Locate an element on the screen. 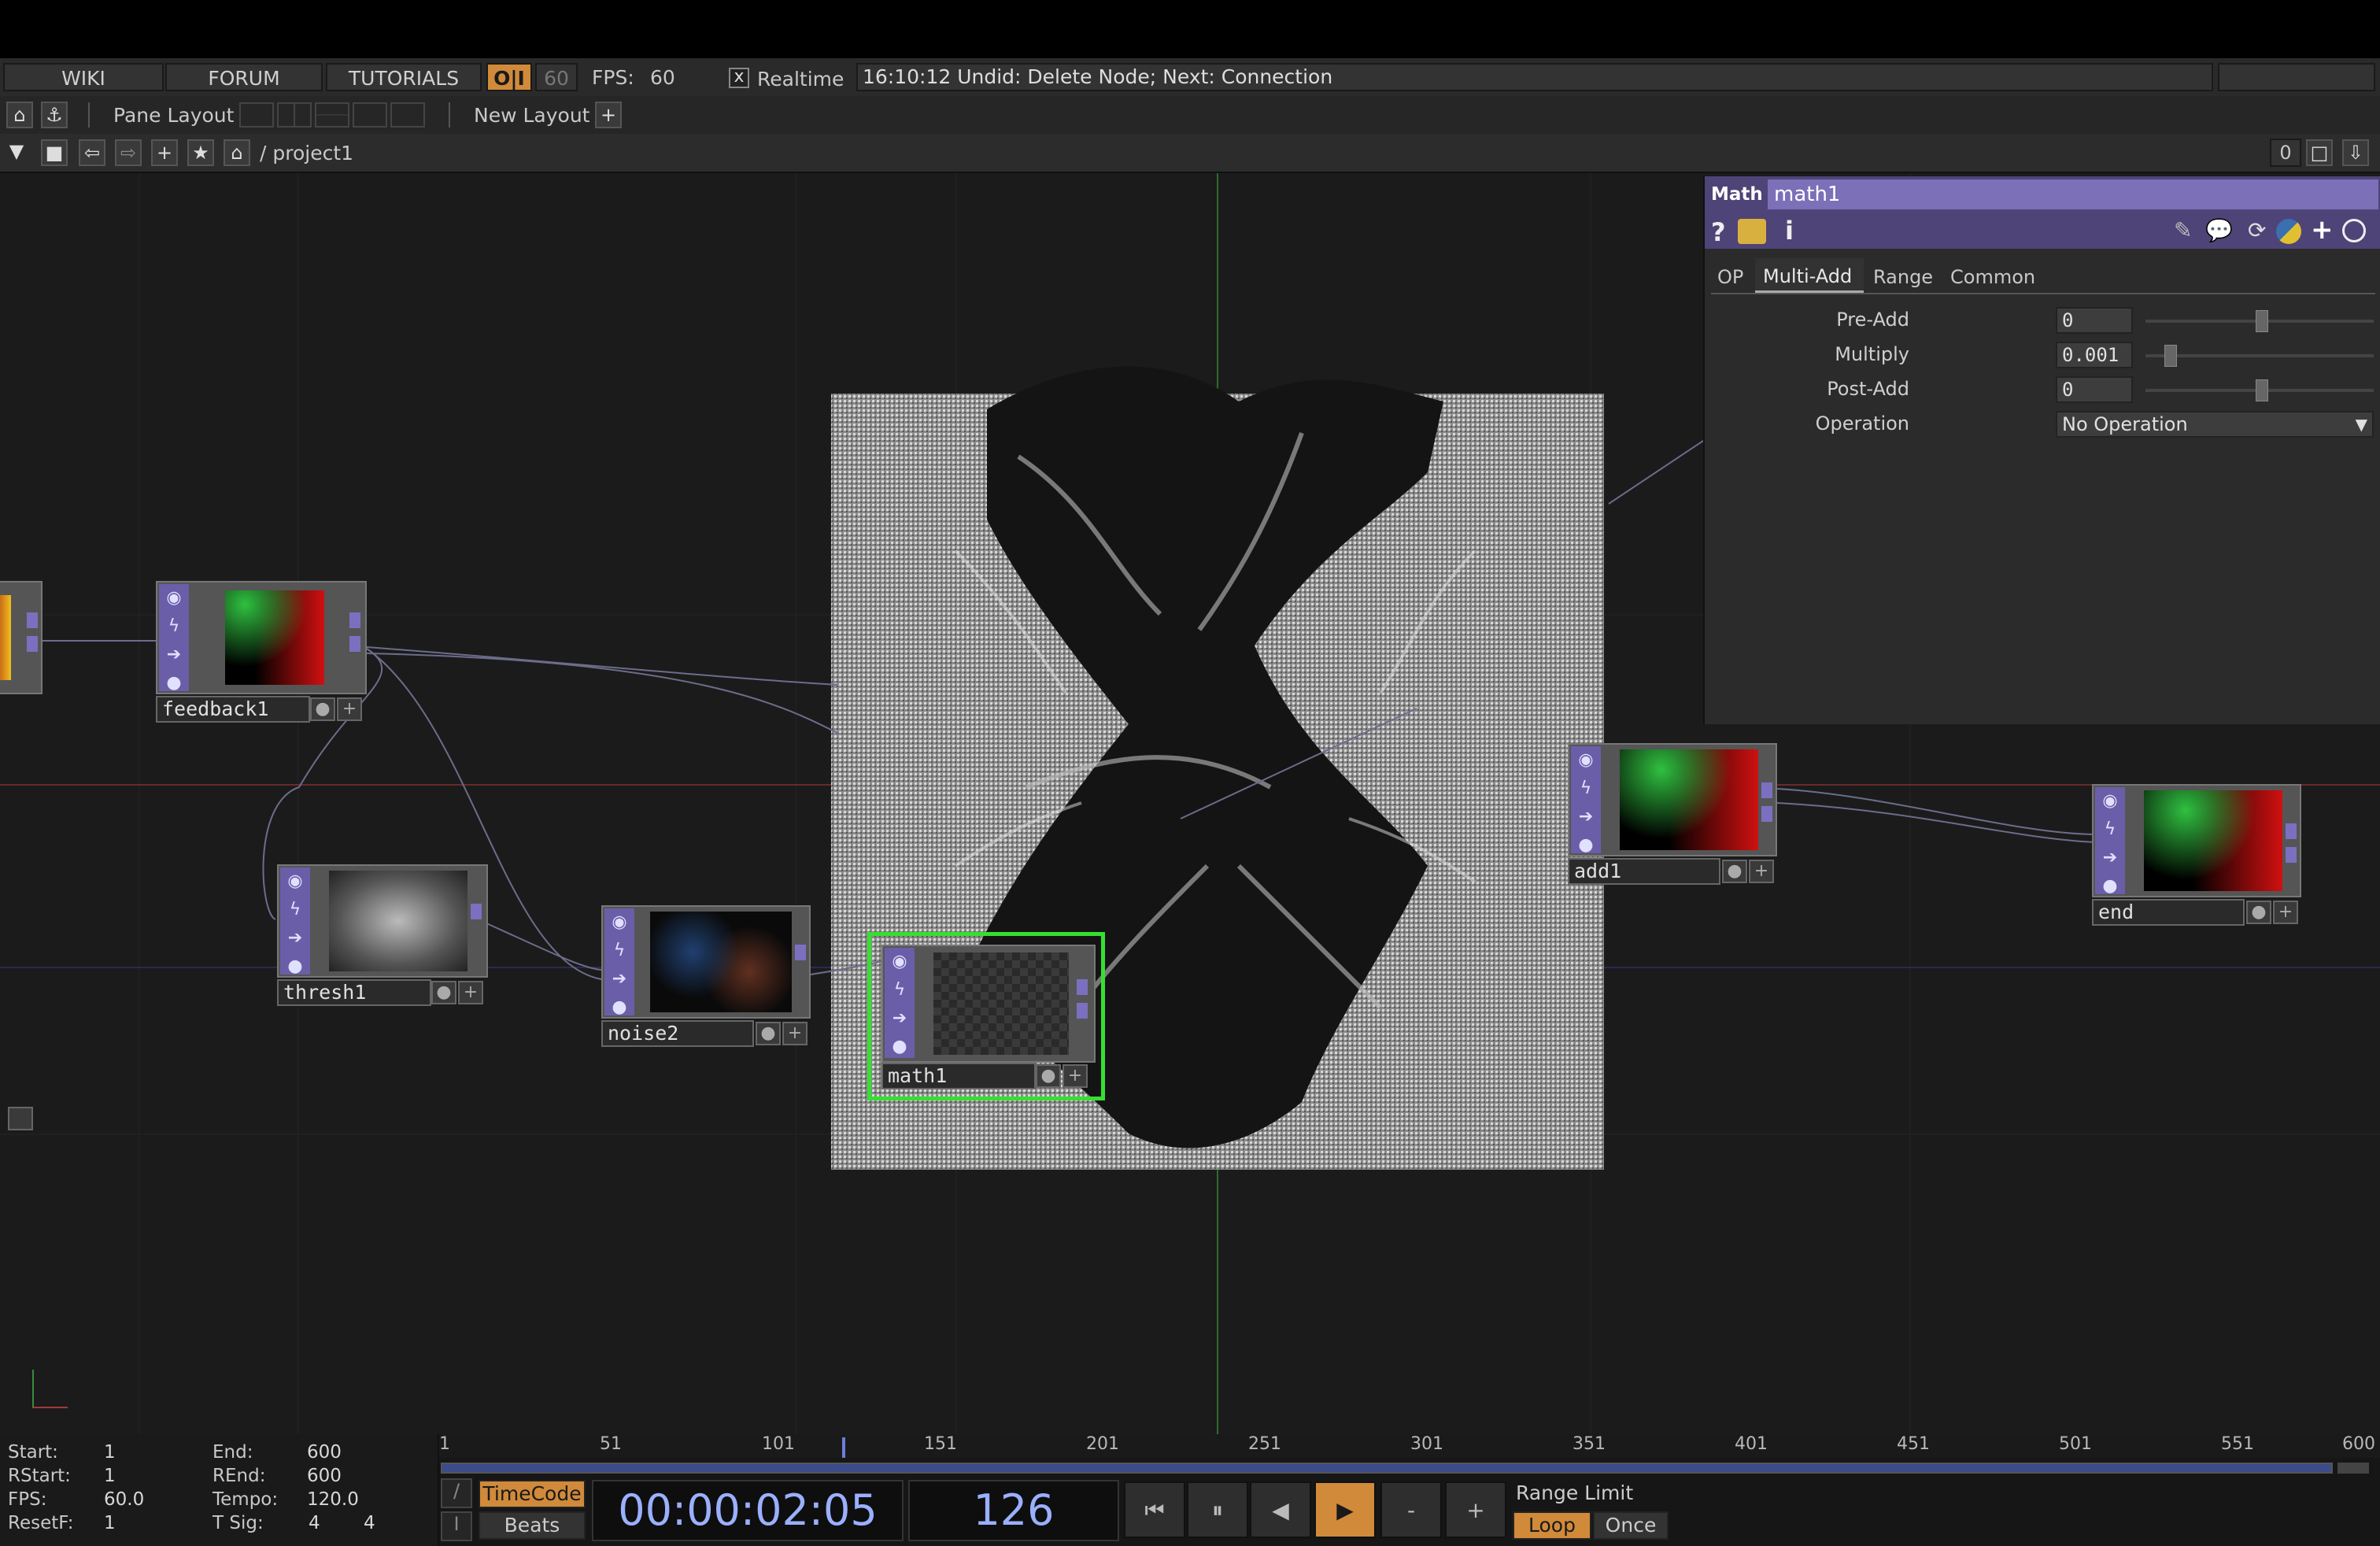  maximize-pane-icon: □ is located at coordinates (2319, 152).